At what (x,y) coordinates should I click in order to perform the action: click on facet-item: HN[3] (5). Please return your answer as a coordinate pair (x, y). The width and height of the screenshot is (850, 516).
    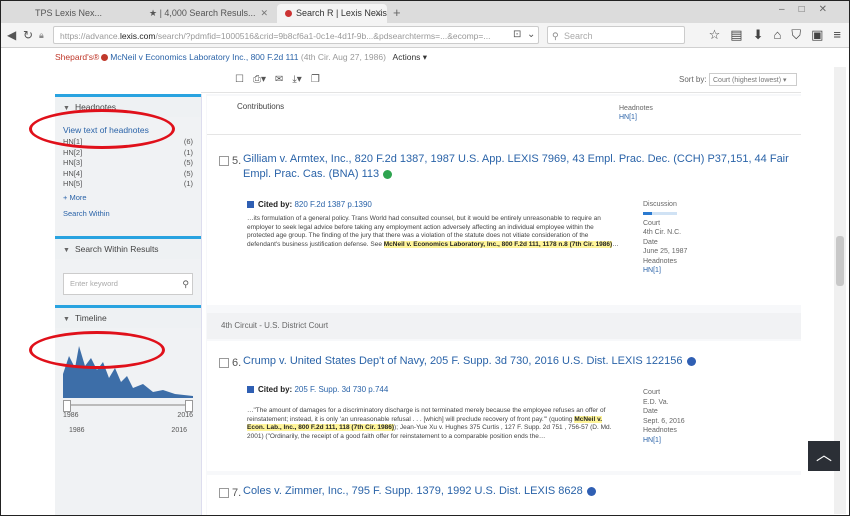
    Looking at the image, I should click on (128, 163).